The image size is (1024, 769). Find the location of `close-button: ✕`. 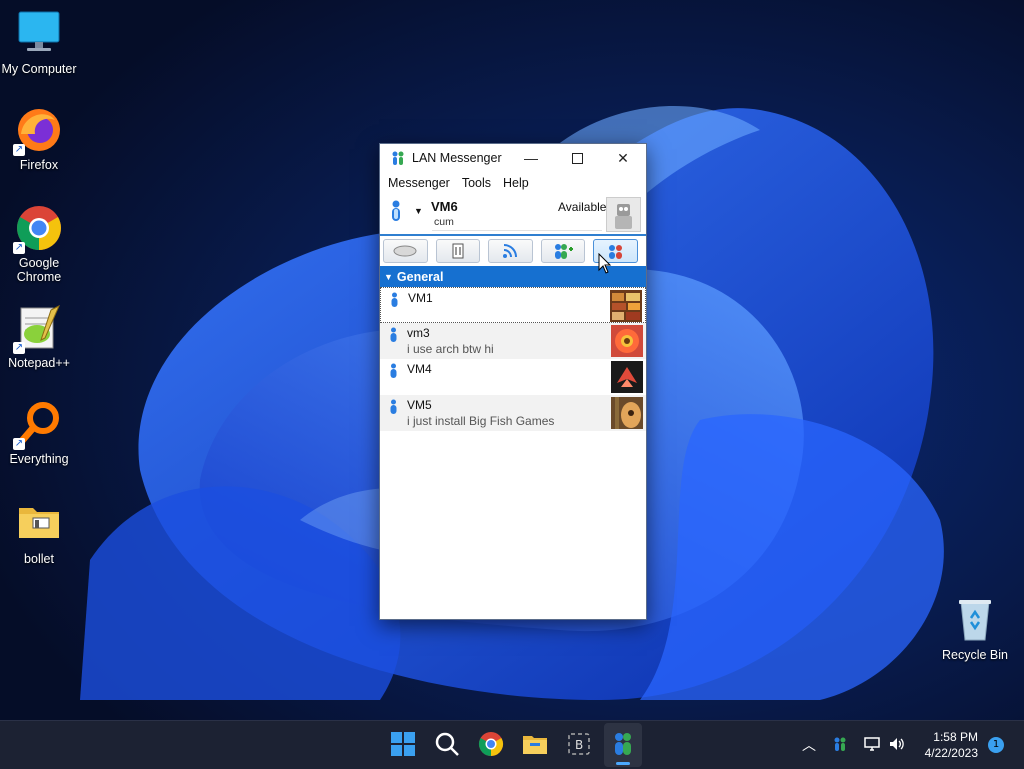

close-button: ✕ is located at coordinates (623, 158).